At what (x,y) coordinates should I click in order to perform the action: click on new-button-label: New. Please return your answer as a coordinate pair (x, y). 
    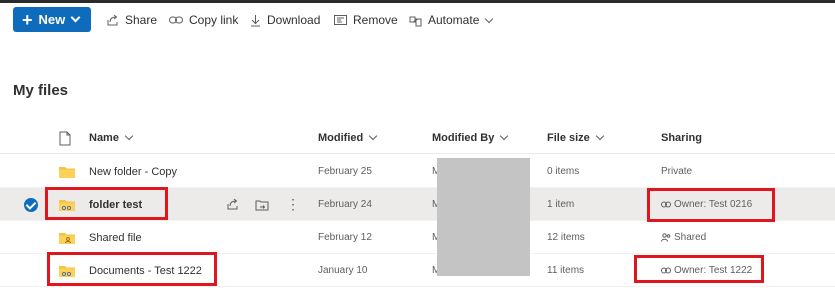
    Looking at the image, I should click on (52, 19).